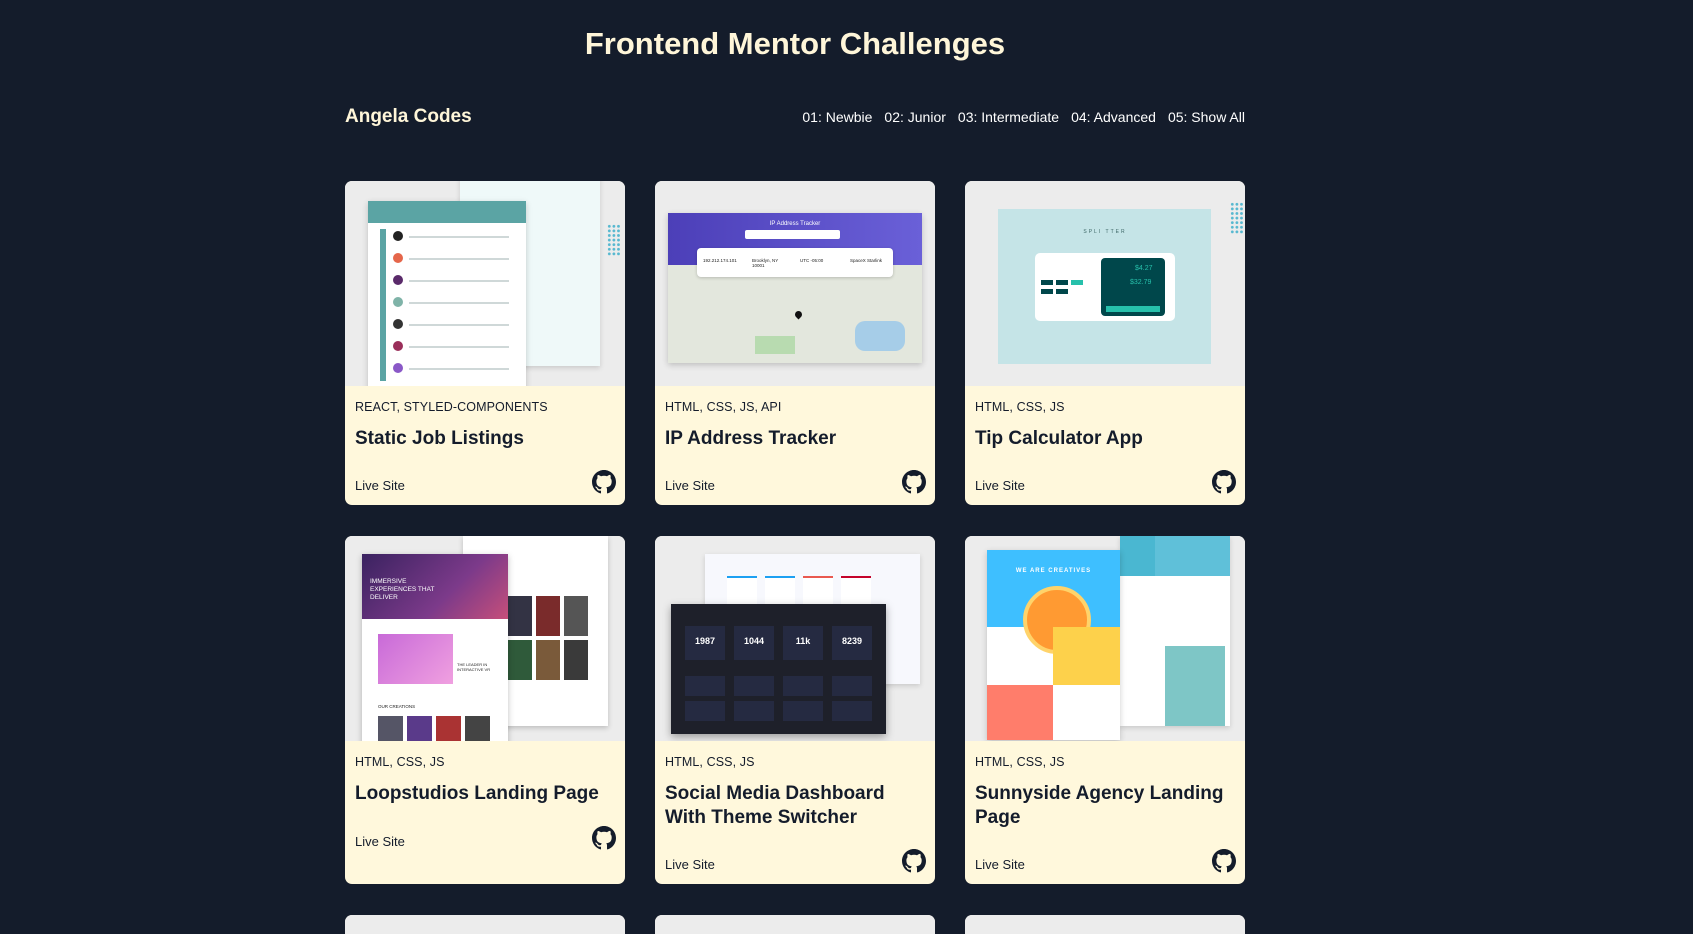  Describe the element at coordinates (397, 706) in the screenshot. I see `preview-creations: OUR CREATIONS` at that location.